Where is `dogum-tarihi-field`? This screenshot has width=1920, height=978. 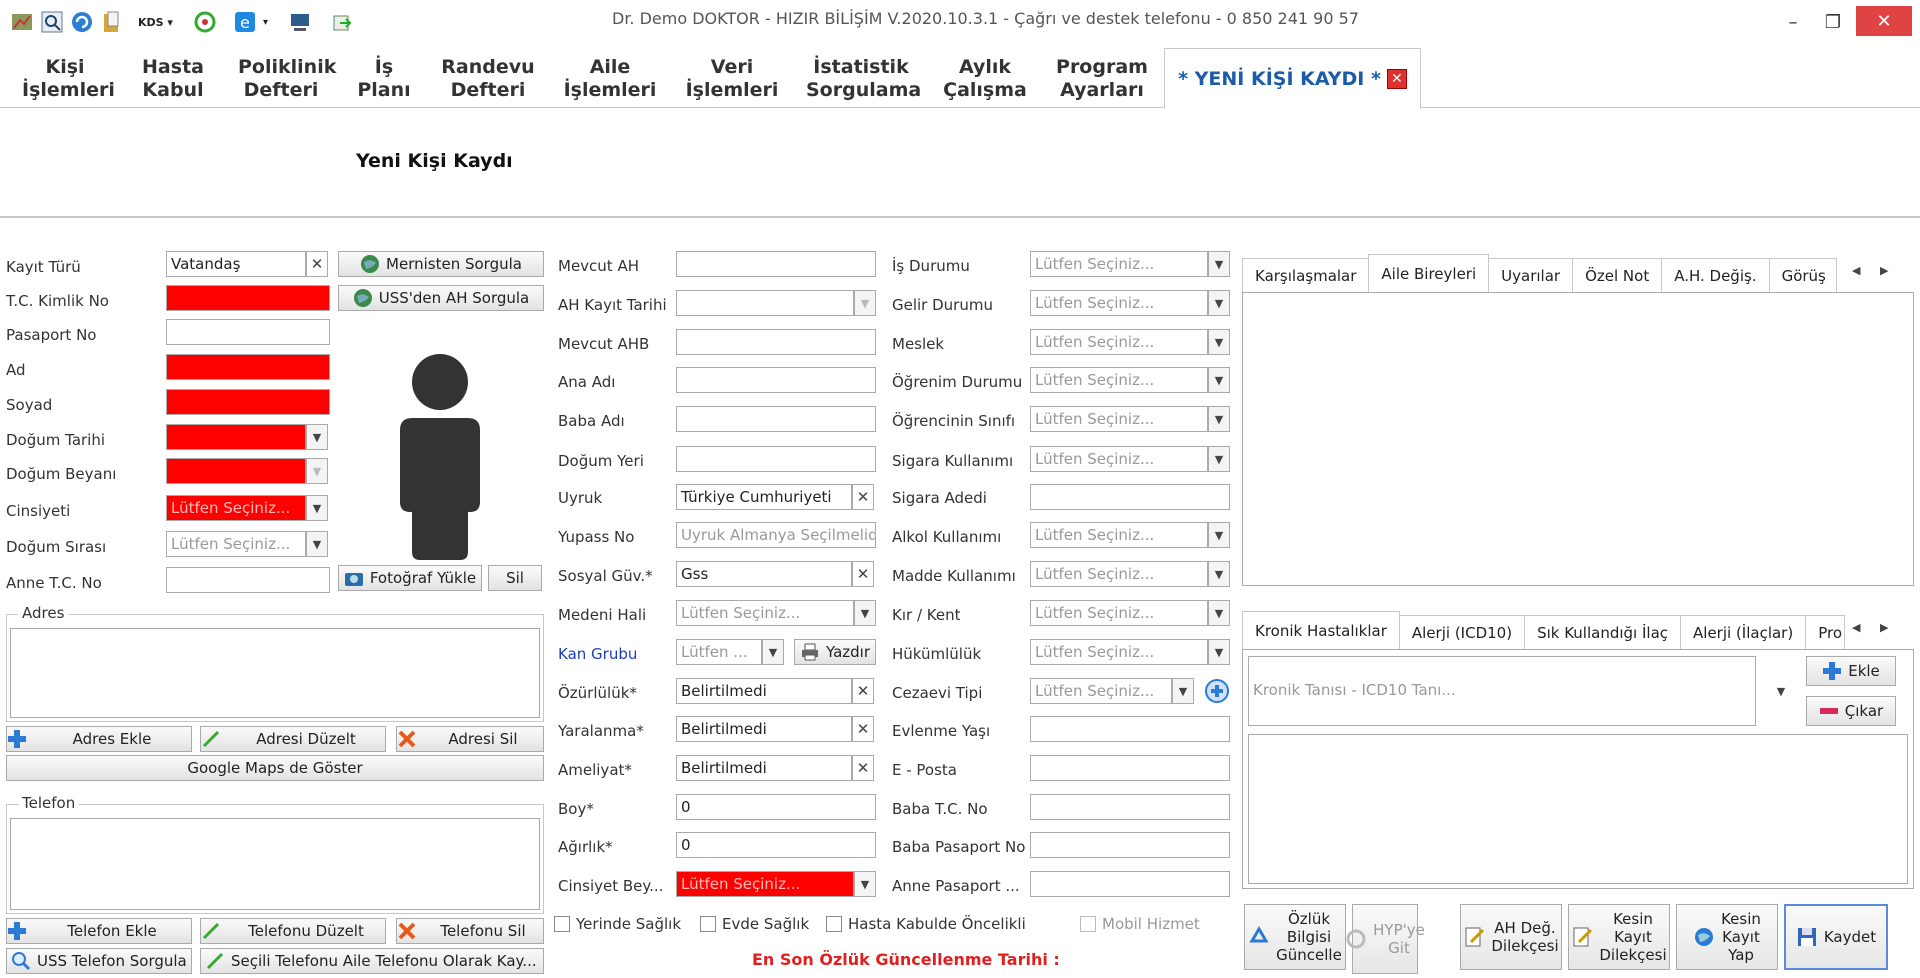
dogum-tarihi-field is located at coordinates (236, 437).